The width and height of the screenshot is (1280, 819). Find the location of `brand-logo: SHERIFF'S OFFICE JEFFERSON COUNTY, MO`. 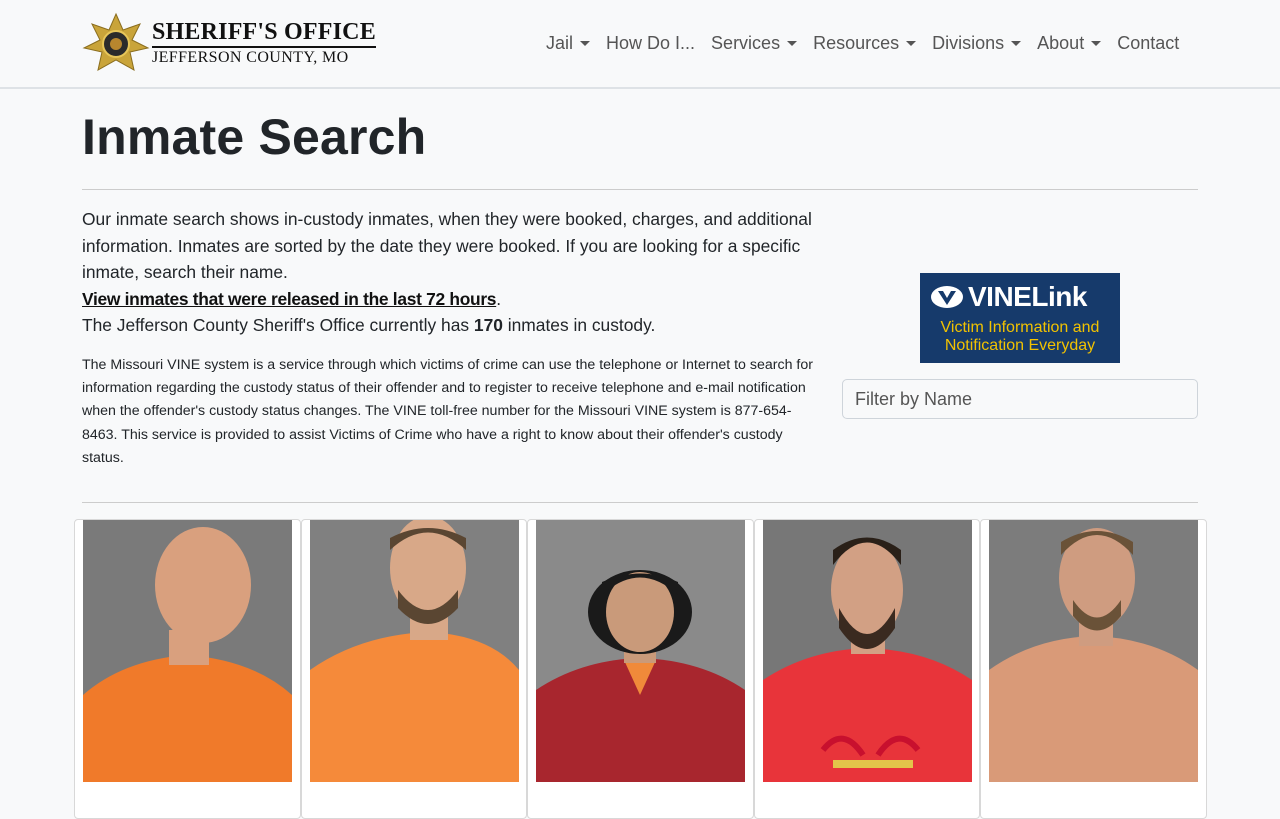

brand-logo: SHERIFF'S OFFICE JEFFERSON COUNTY, MO is located at coordinates (229, 43).